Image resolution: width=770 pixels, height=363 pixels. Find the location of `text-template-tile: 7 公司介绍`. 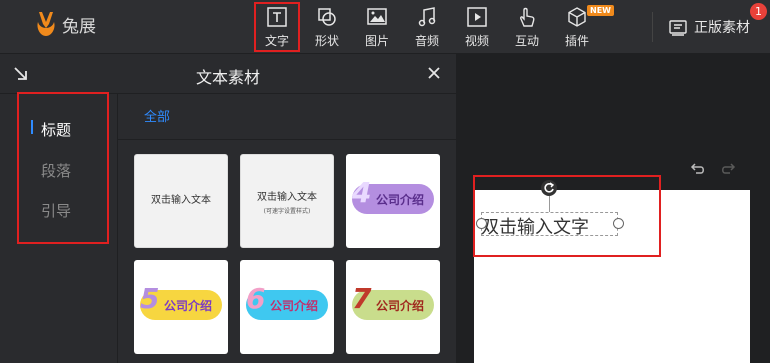

text-template-tile: 7 公司介绍 is located at coordinates (393, 307).